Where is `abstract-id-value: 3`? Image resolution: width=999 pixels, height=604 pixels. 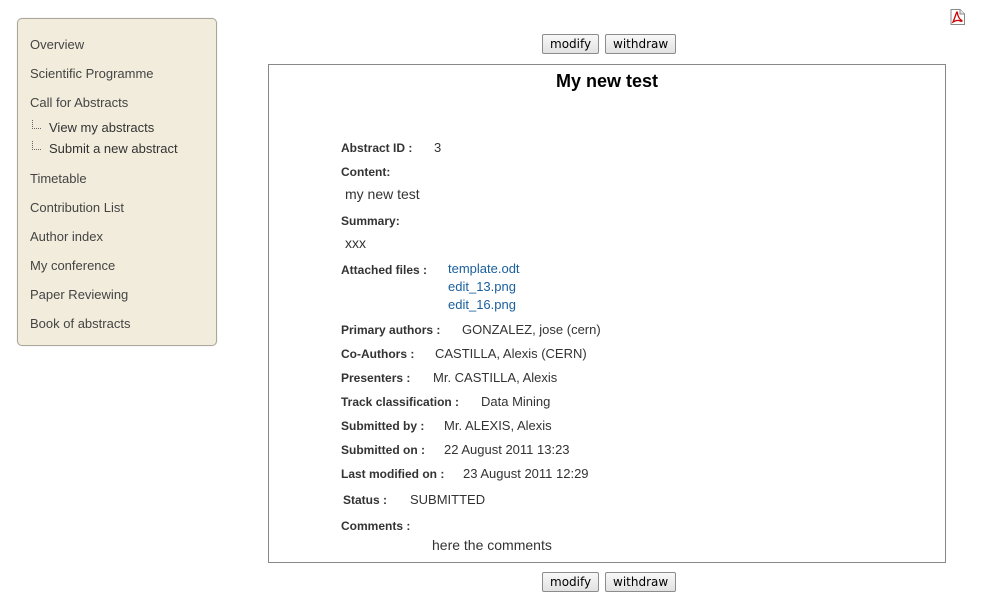
abstract-id-value: 3 is located at coordinates (438, 147).